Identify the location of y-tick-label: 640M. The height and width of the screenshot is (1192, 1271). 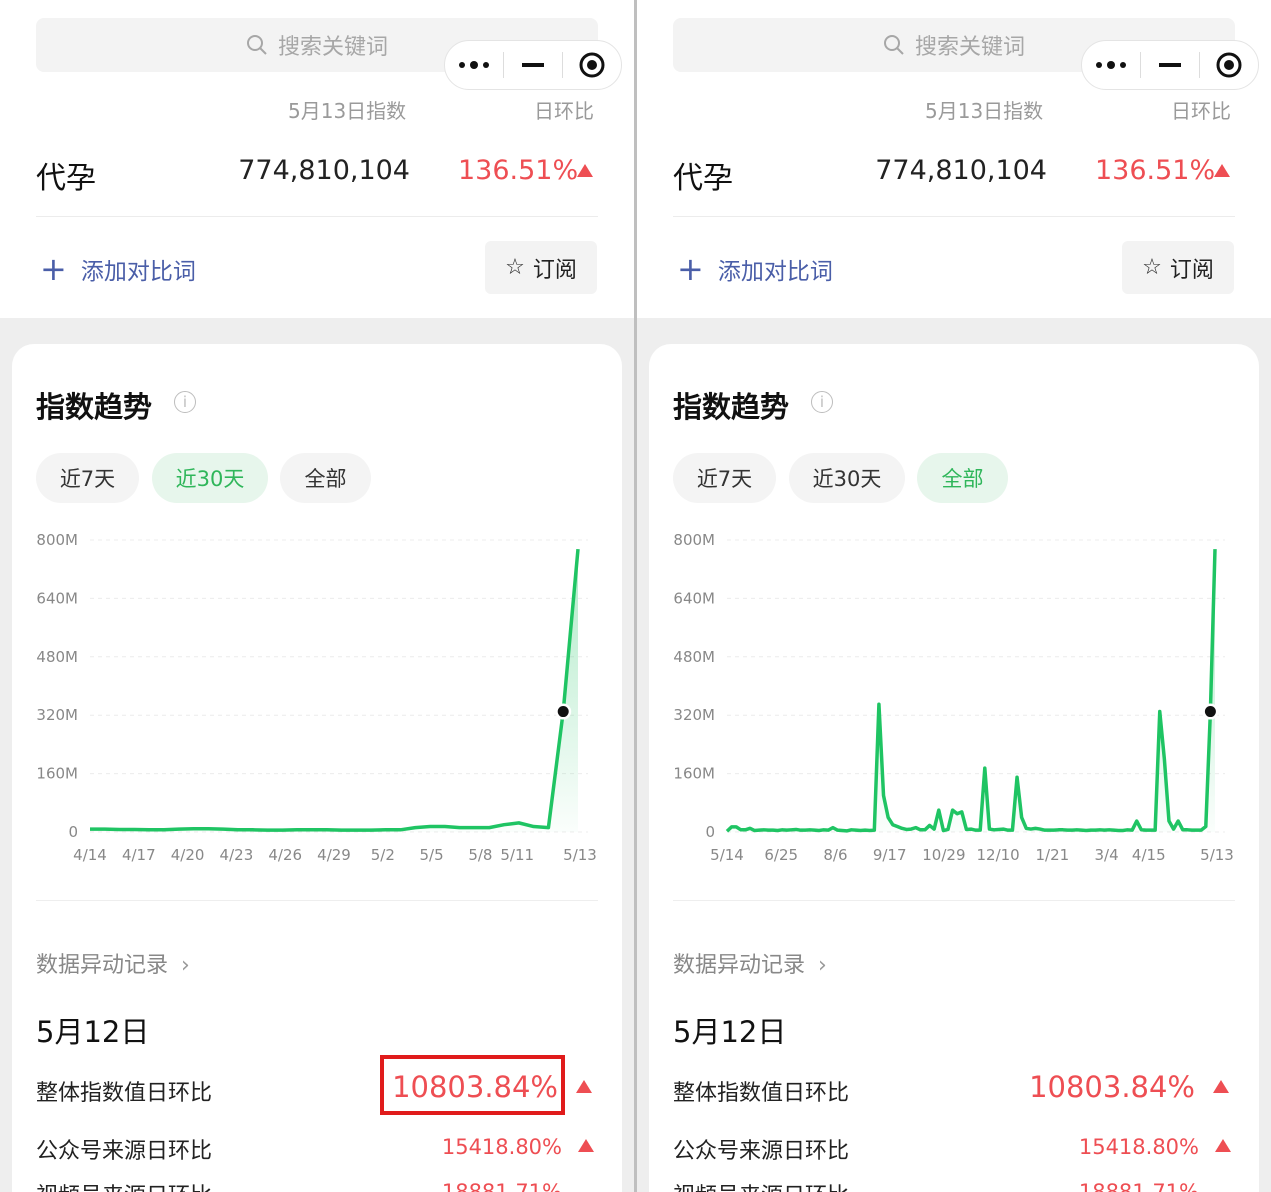
(57, 598).